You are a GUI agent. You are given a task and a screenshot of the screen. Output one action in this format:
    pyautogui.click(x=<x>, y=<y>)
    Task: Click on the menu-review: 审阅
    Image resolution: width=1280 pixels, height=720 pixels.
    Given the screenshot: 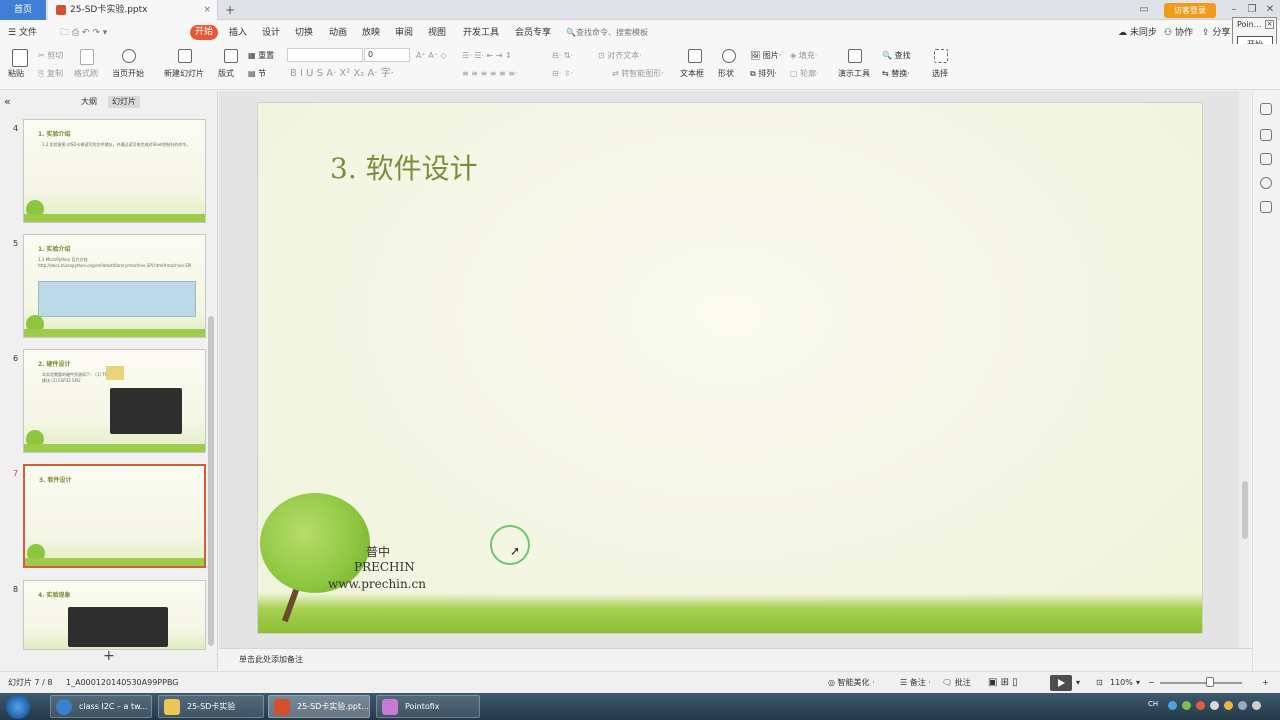 What is the action you would take?
    pyautogui.click(x=404, y=33)
    